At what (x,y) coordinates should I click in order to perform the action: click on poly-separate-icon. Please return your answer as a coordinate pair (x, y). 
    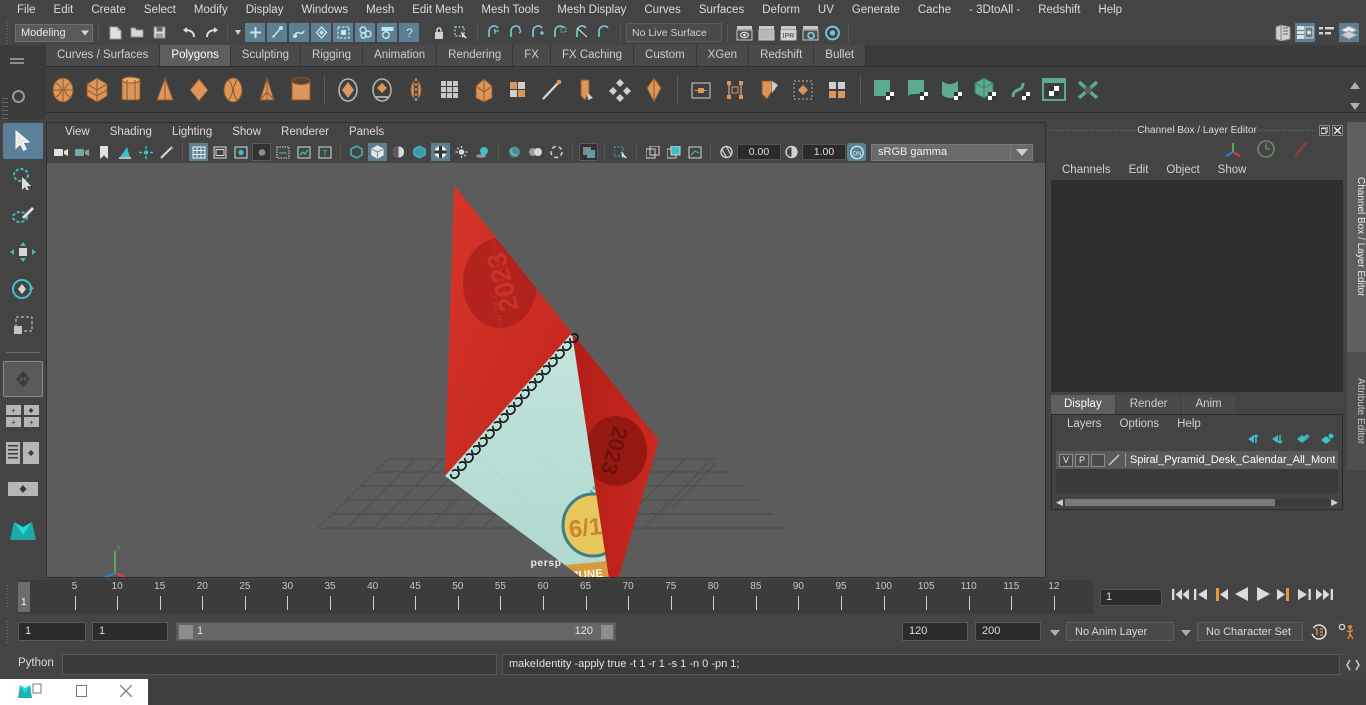
    Looking at the image, I should click on (382, 90).